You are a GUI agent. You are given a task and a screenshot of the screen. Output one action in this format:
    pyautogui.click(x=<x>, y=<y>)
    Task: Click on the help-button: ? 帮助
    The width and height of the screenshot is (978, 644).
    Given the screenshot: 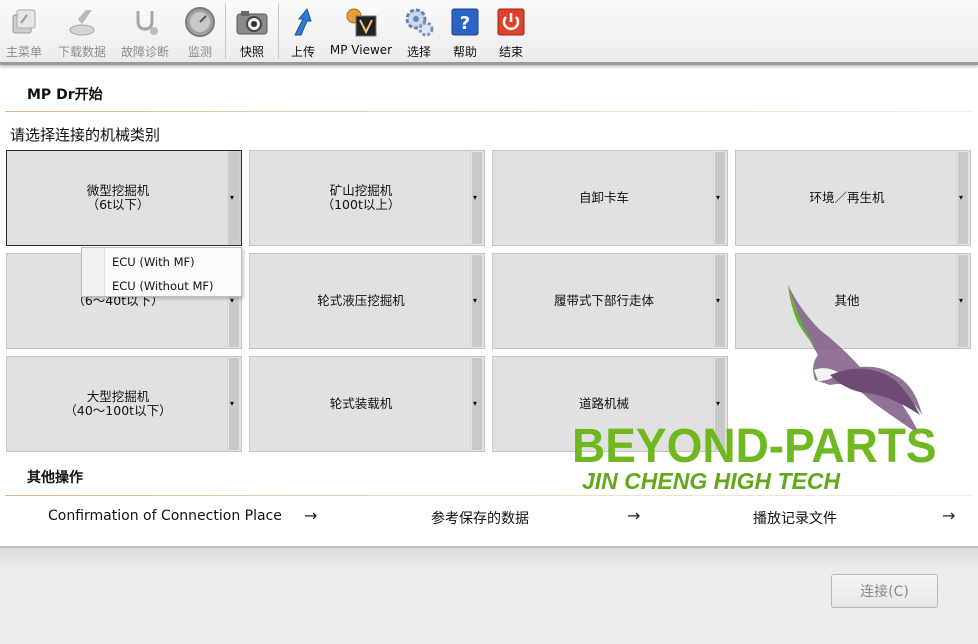 What is the action you would take?
    pyautogui.click(x=465, y=31)
    